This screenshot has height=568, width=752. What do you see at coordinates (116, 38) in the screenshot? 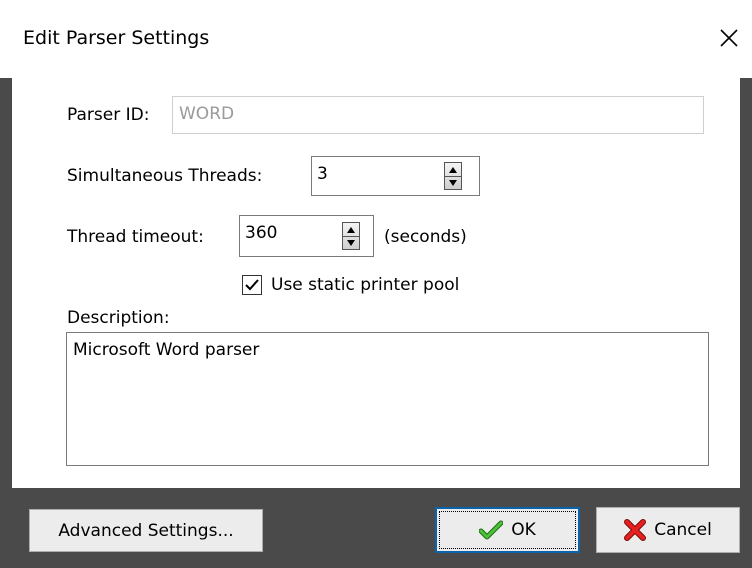
I see `dialog-title: Edit Parser Settings` at bounding box center [116, 38].